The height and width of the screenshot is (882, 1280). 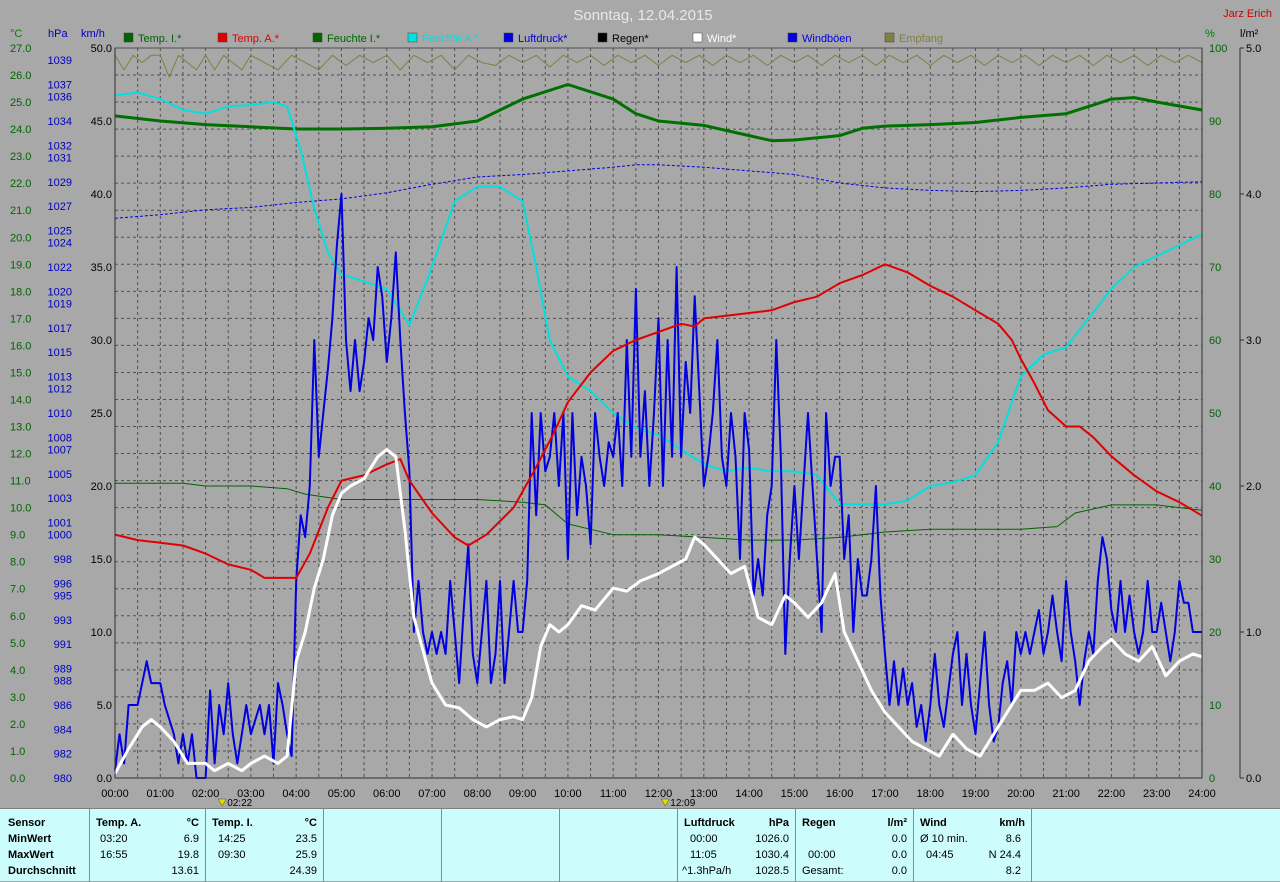 I want to click on hpa-tick-label: 1019, so click(x=60, y=305).